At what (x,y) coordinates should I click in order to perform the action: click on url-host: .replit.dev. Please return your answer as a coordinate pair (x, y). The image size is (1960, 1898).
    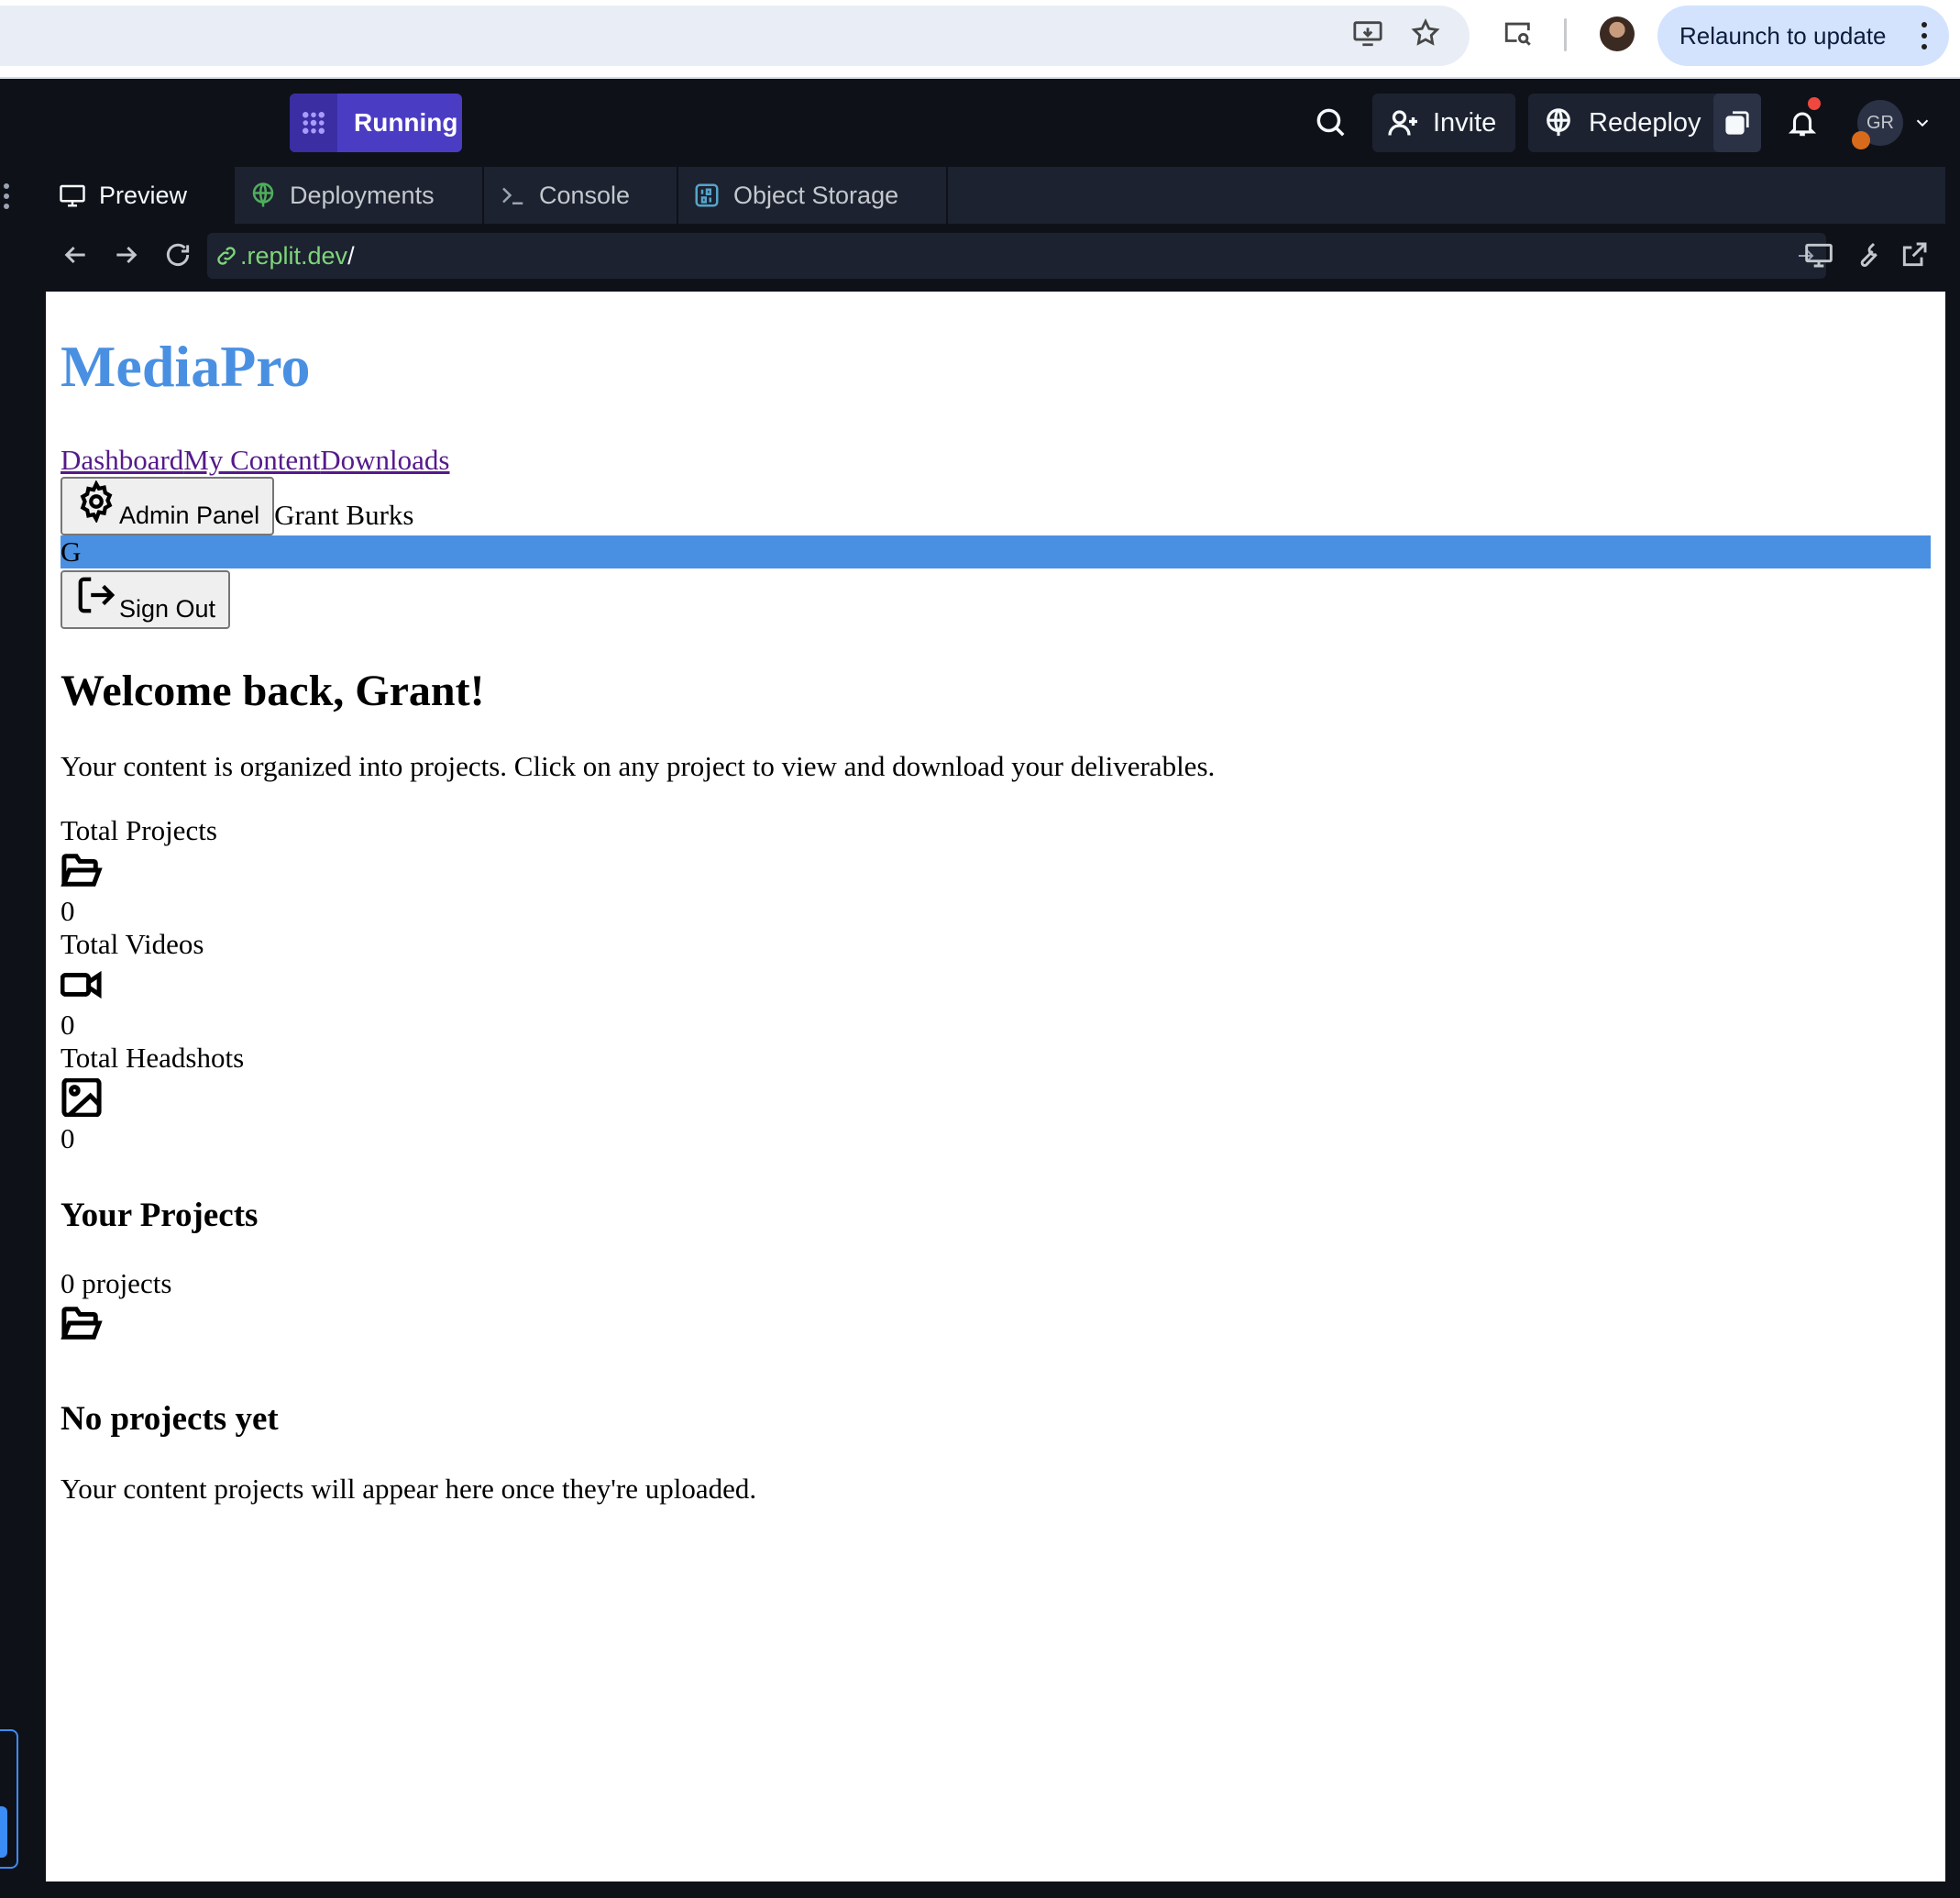
    Looking at the image, I should click on (294, 255).